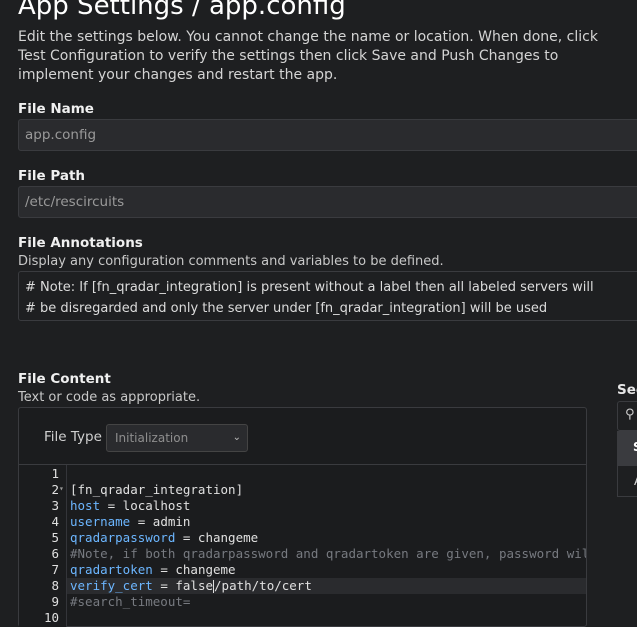  I want to click on fold-arrow-icon: ▾, so click(61, 488).